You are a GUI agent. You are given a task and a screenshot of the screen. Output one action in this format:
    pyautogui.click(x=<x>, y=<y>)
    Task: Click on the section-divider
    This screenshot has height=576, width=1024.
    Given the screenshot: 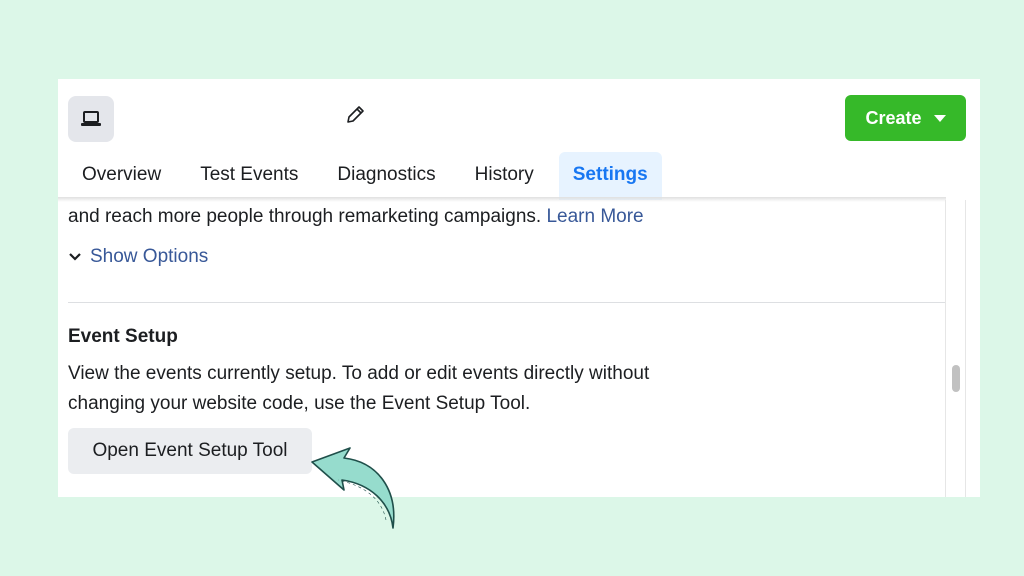 What is the action you would take?
    pyautogui.click(x=507, y=302)
    